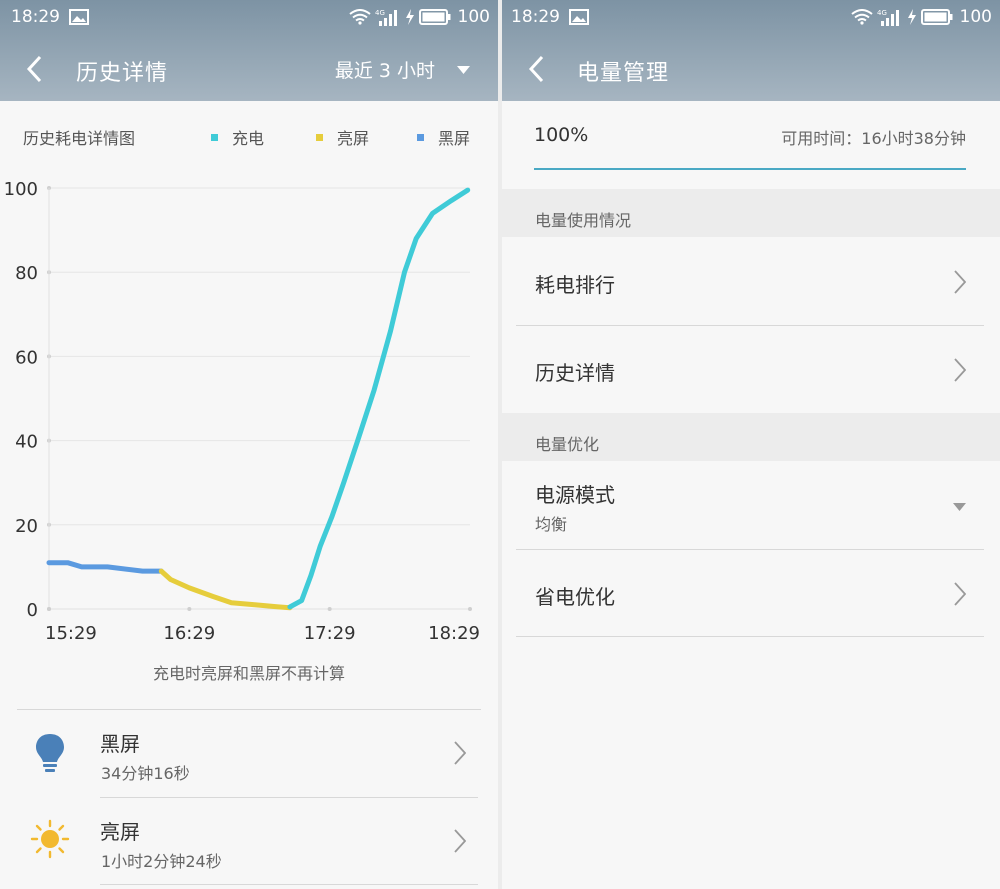 The image size is (1000, 889). I want to click on time-range-dropdown: 最近 3 小时, so click(402, 69).